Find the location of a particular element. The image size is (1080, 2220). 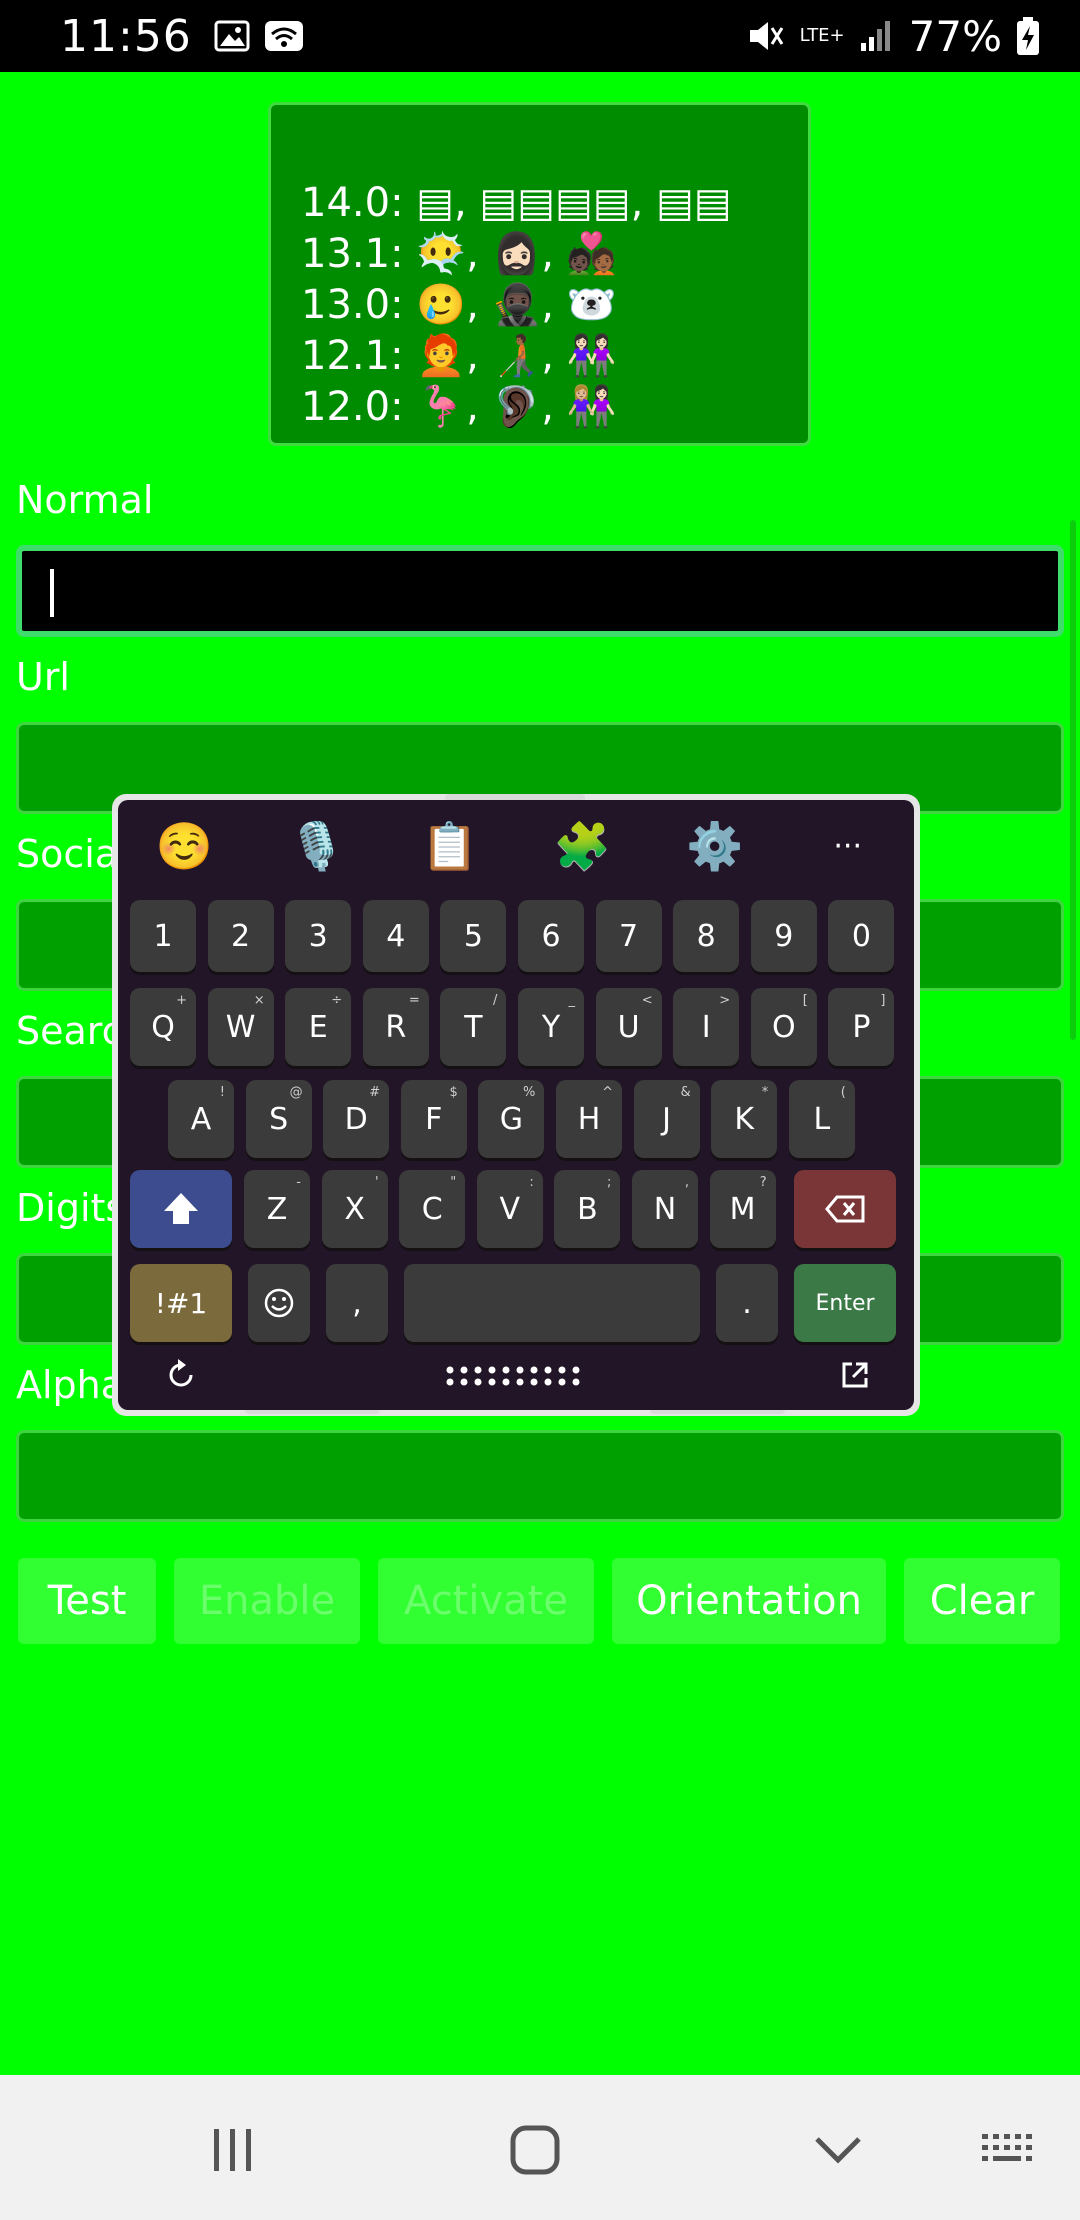

key-7: 7 is located at coordinates (628, 936).